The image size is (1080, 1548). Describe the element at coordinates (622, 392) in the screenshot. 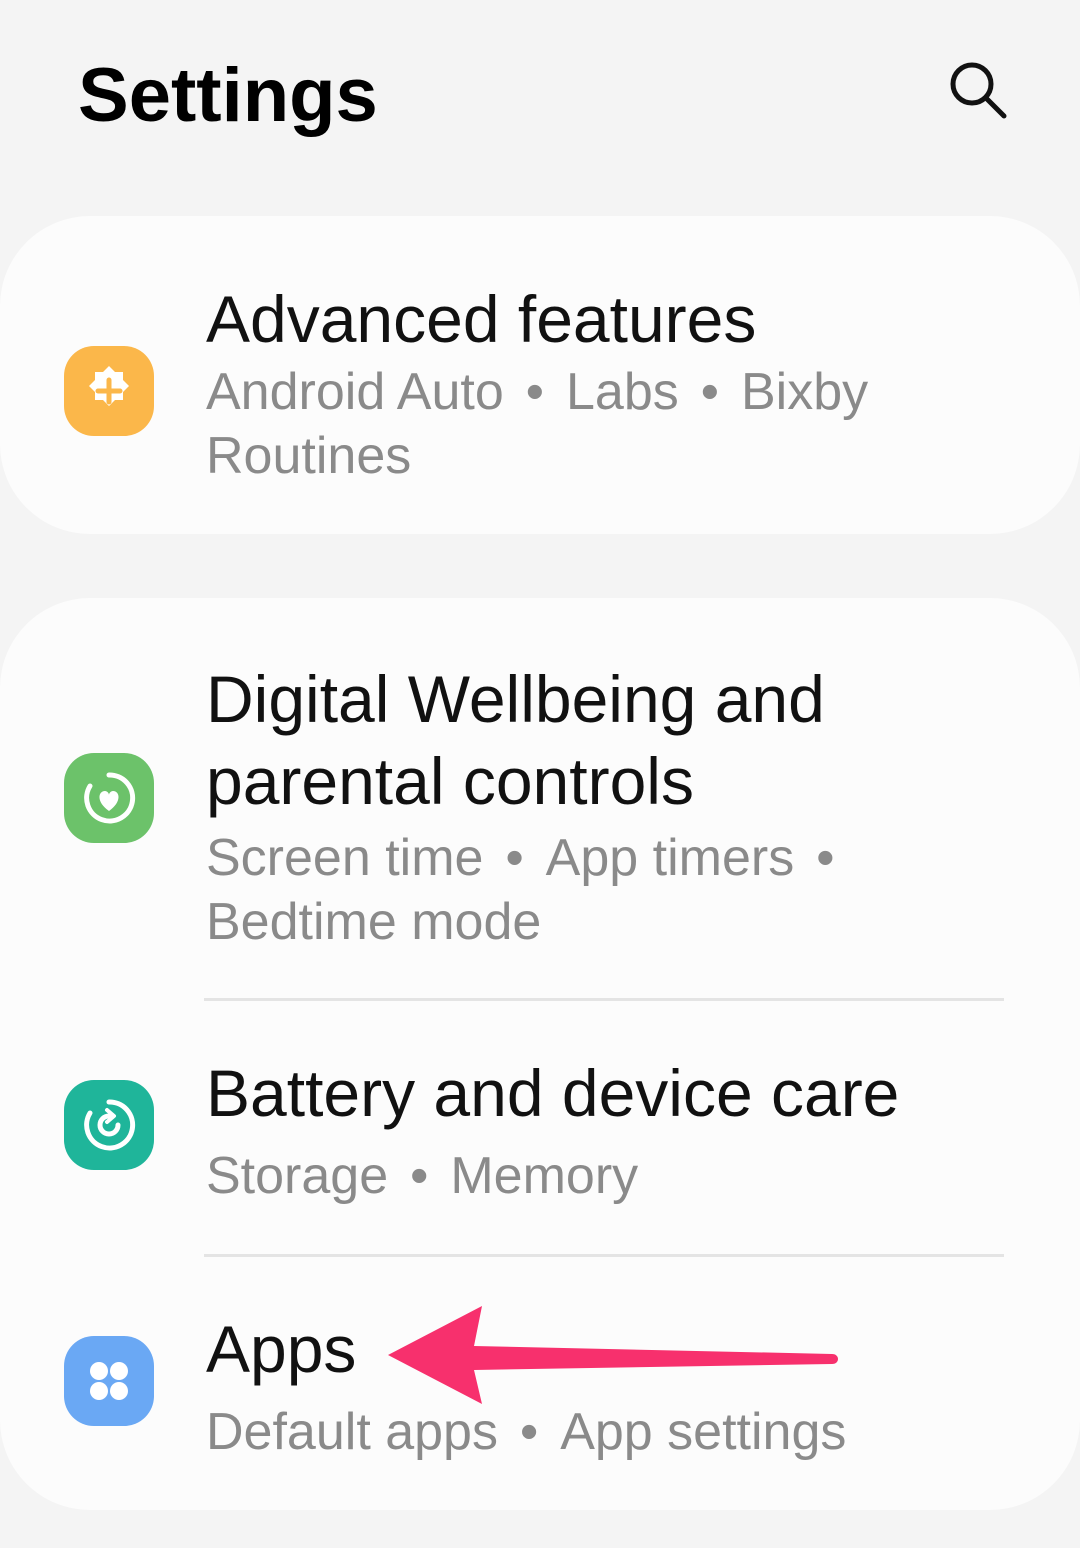

I see `subtitle-part: Labs` at that location.